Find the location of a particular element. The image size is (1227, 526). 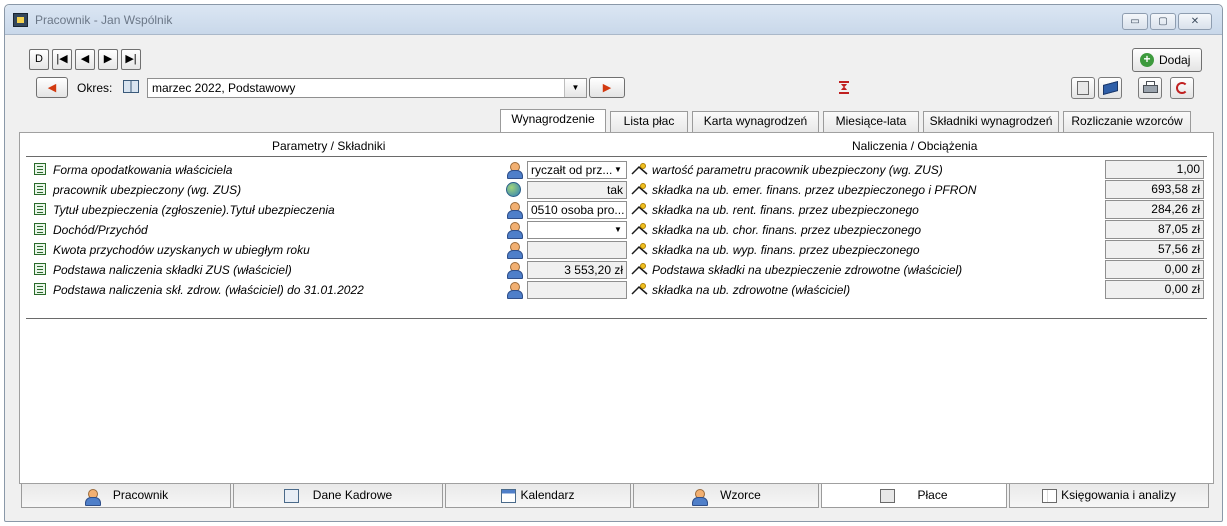

add-button: + Dodaj is located at coordinates (1167, 60).